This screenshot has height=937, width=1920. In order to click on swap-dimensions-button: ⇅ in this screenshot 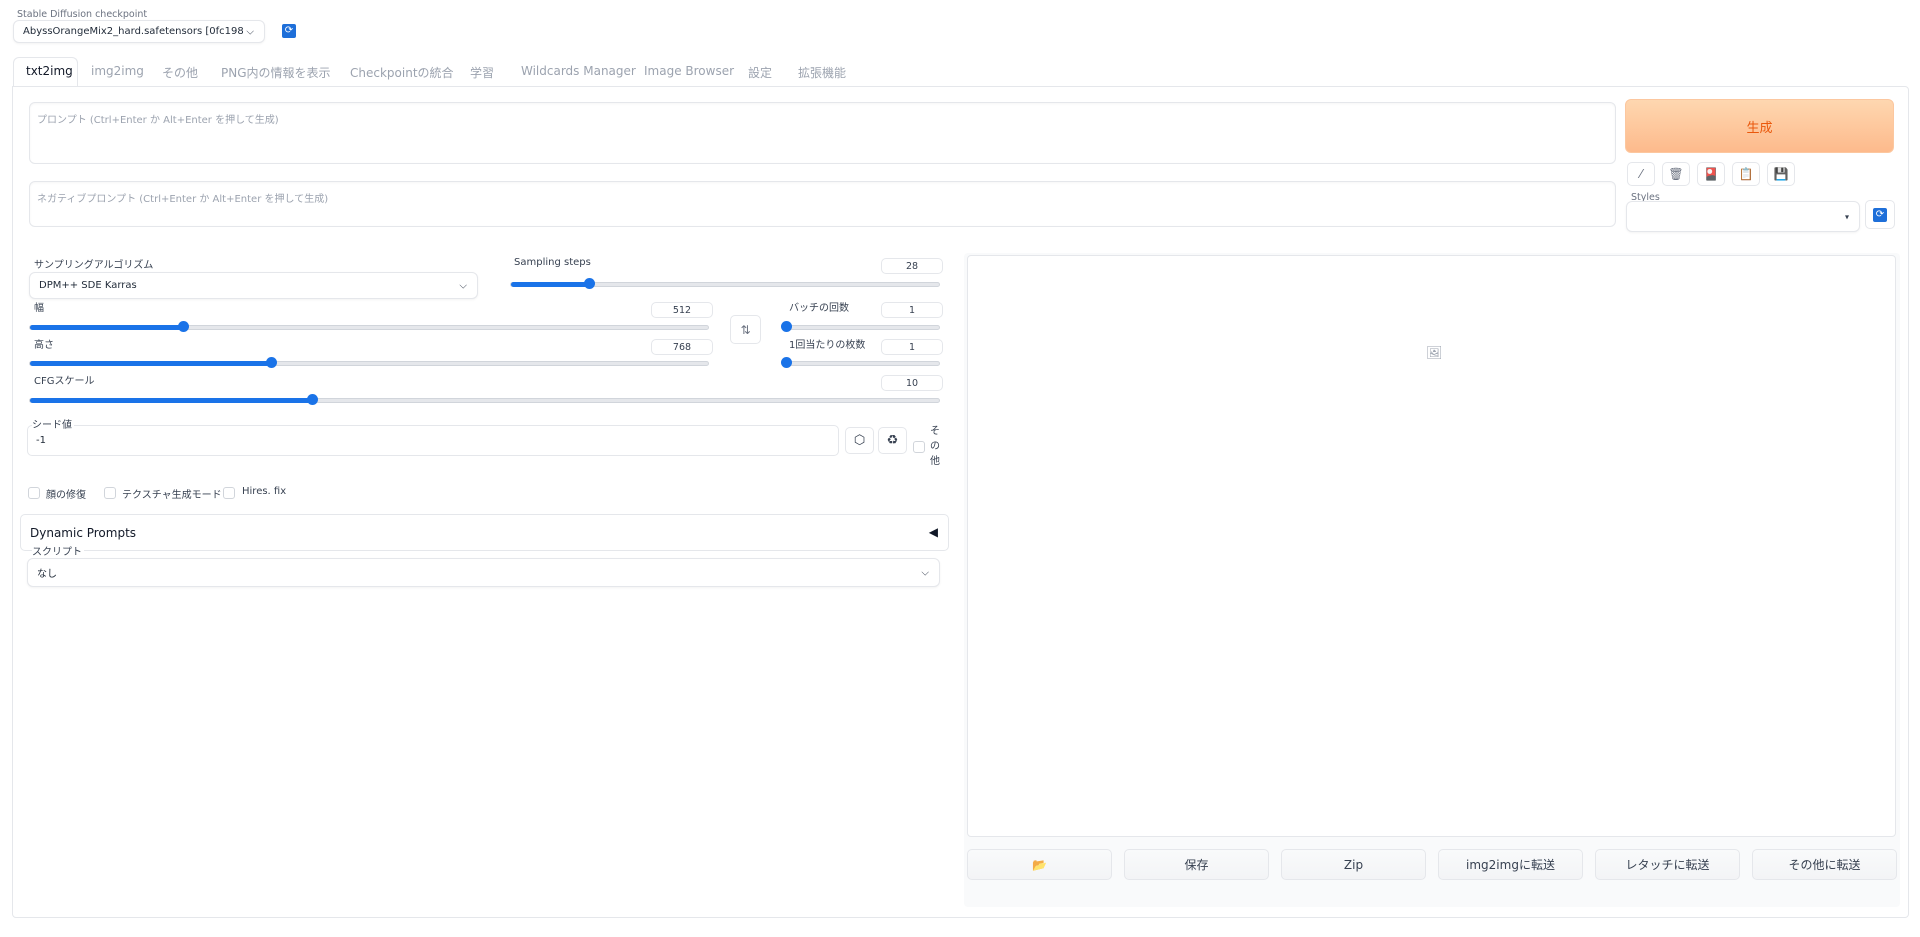, I will do `click(745, 329)`.